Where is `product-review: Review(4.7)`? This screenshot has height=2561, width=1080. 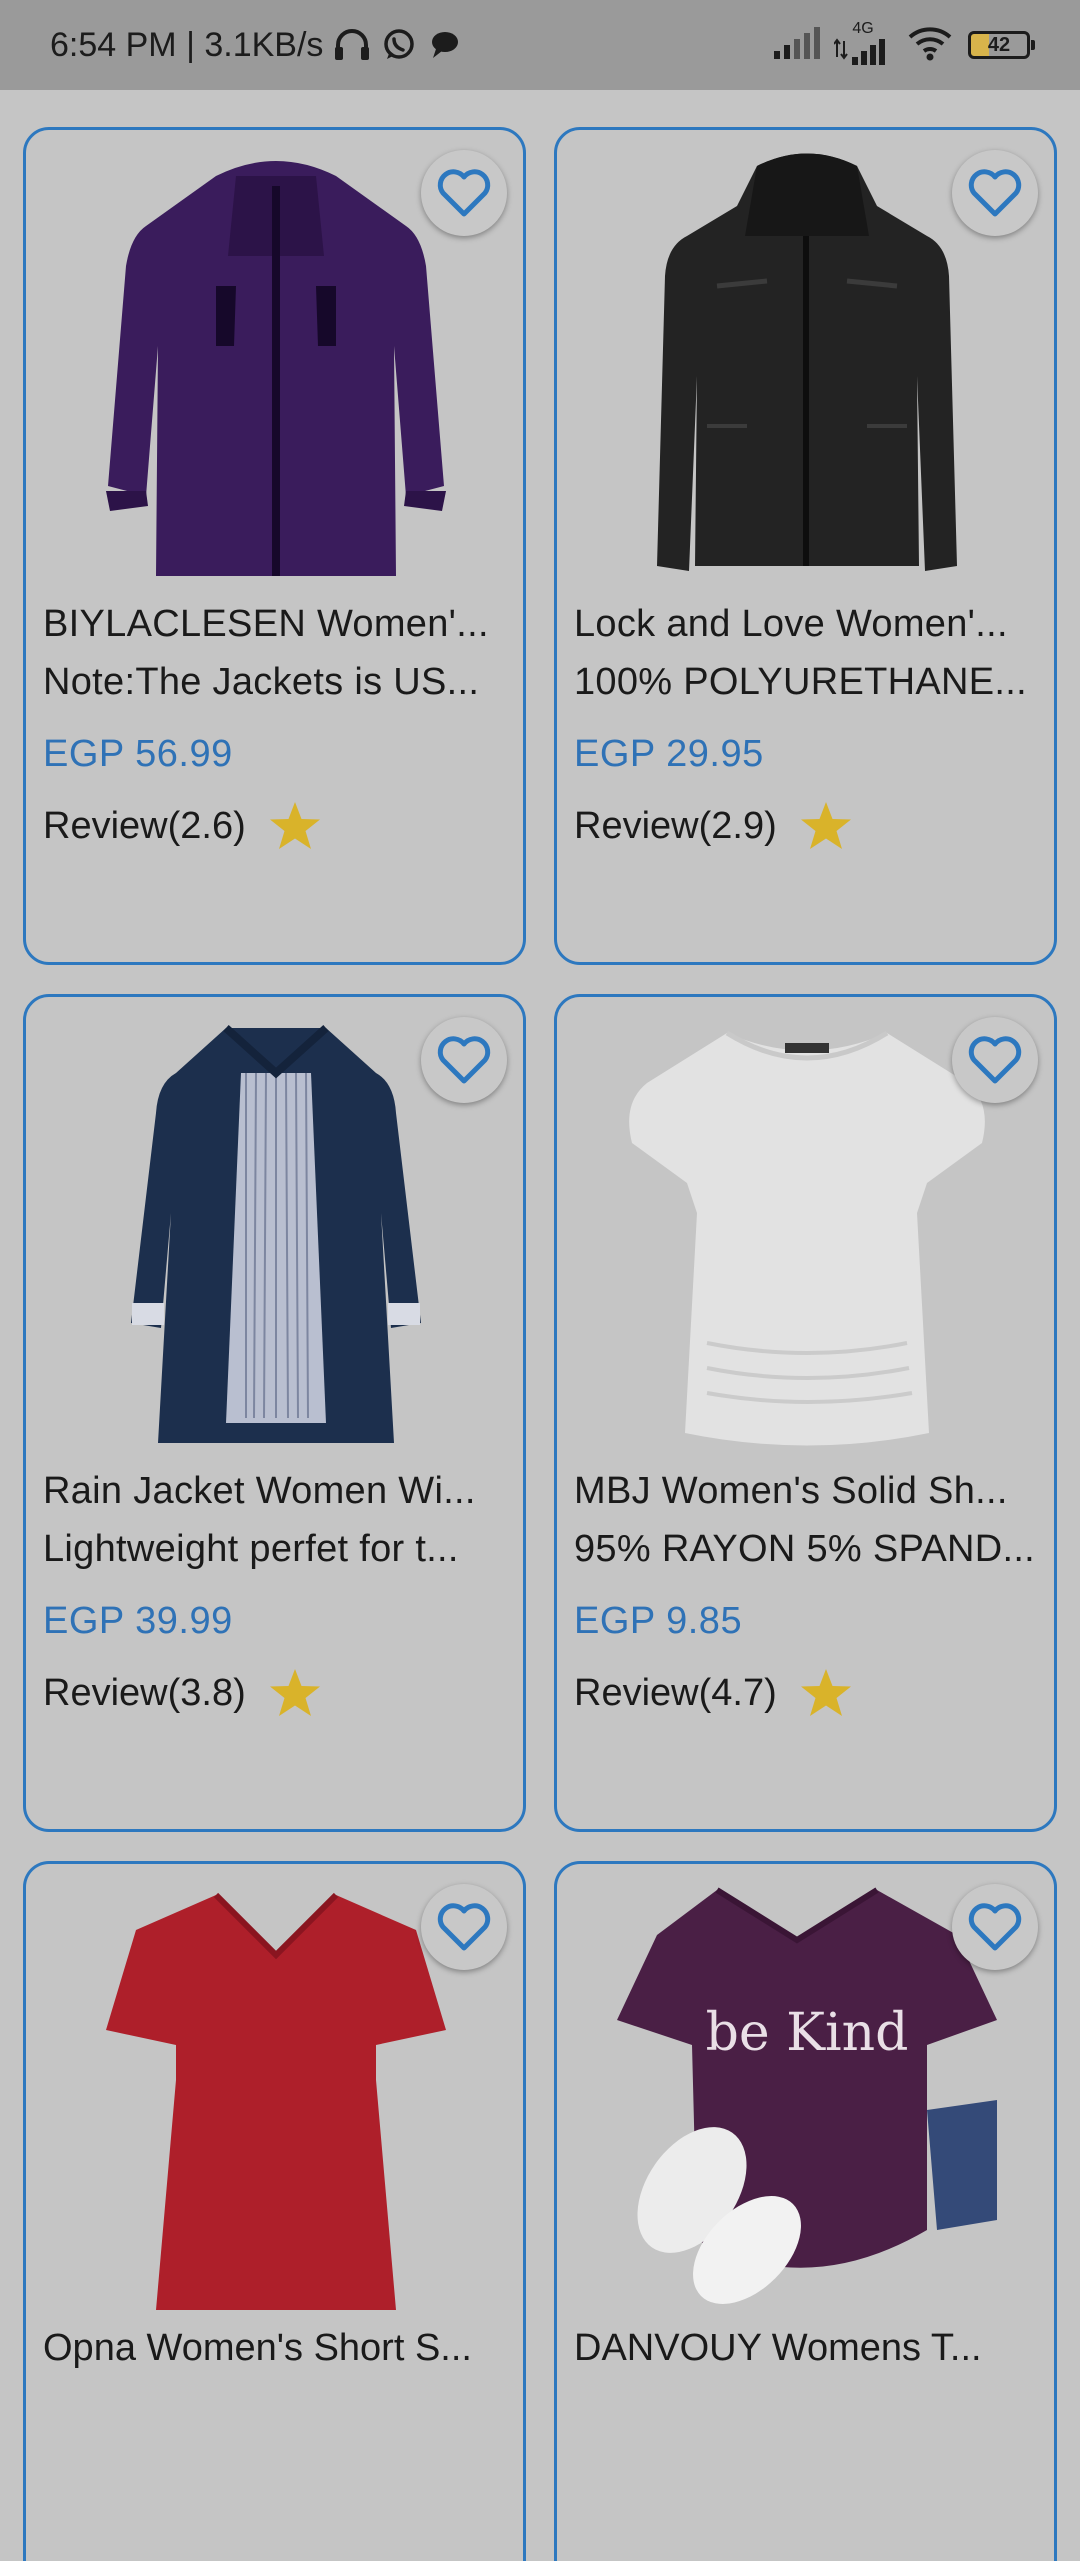 product-review: Review(4.7) is located at coordinates (713, 1693).